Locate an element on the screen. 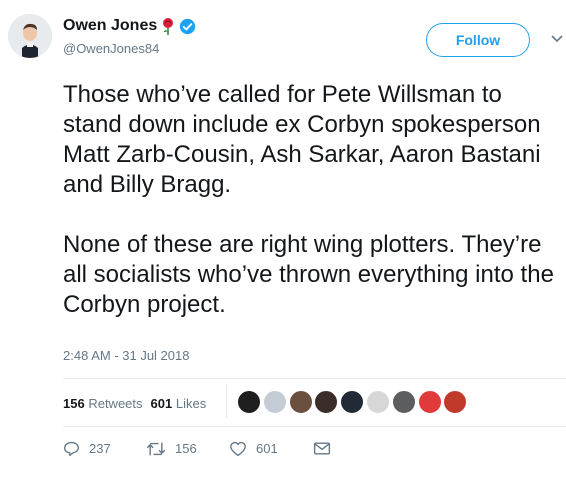  author-handle: @OwenJones84 is located at coordinates (129, 48).